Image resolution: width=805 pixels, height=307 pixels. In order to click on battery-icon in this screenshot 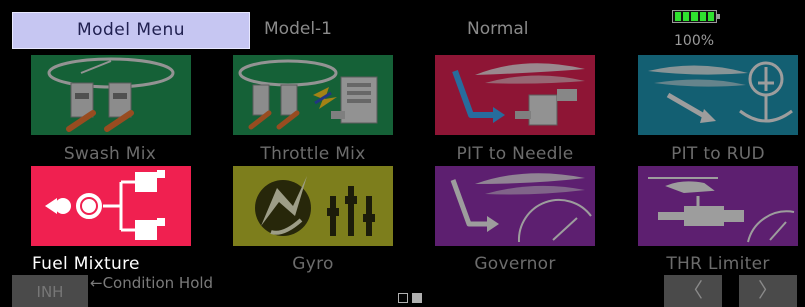, I will do `click(697, 16)`.